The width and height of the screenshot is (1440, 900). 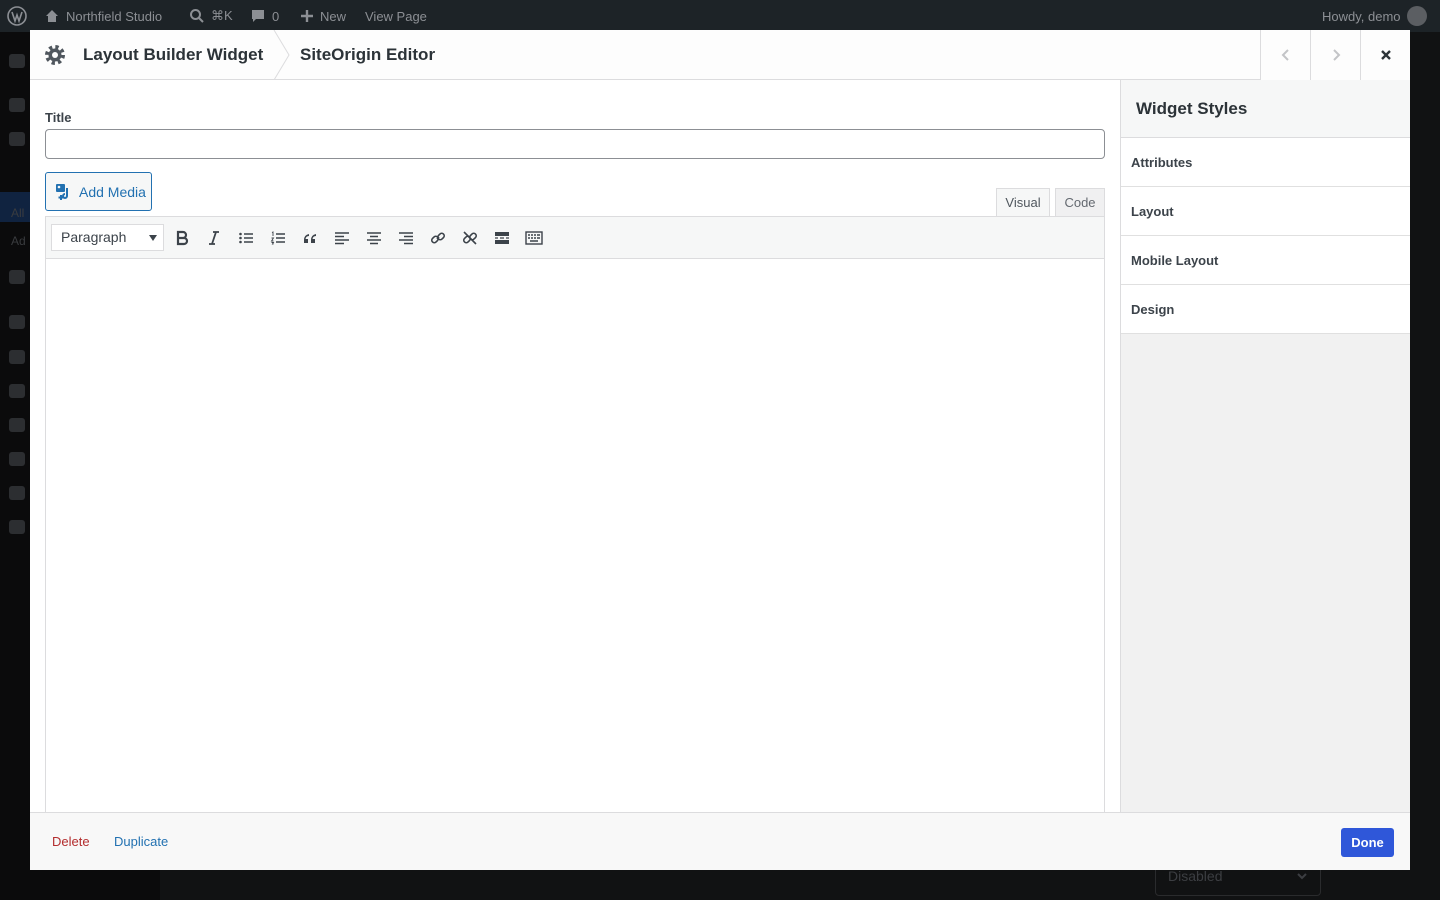 What do you see at coordinates (17, 459) in the screenshot?
I see `tools-icon` at bounding box center [17, 459].